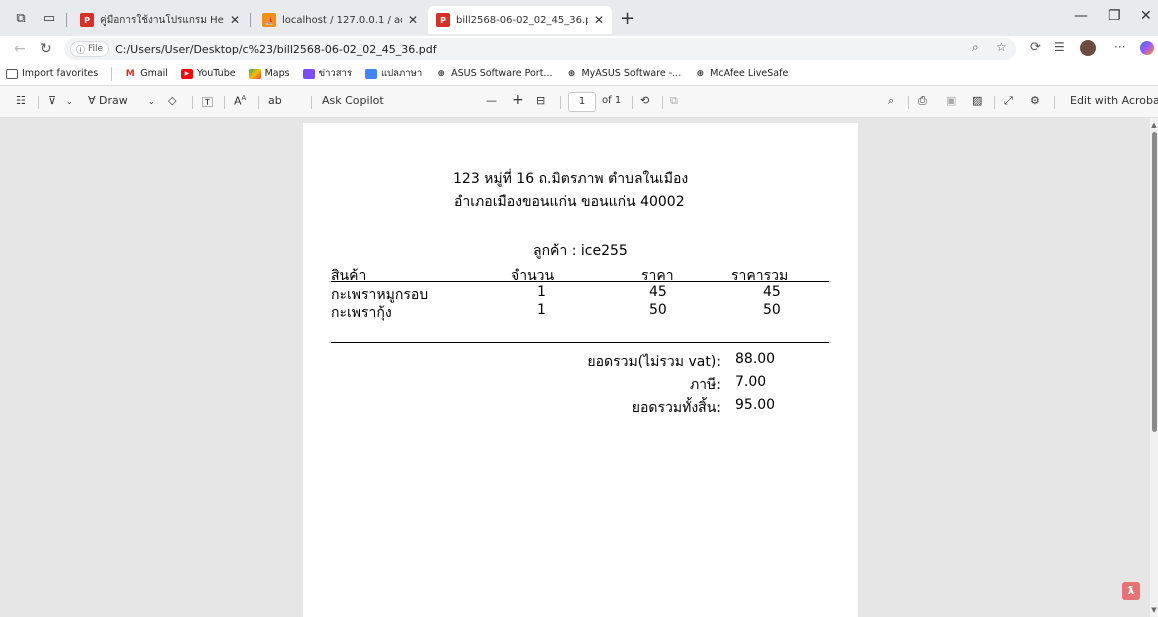 This screenshot has width=1158, height=617. I want to click on scroll-down-arrow-icon: ▼, so click(1154, 610).